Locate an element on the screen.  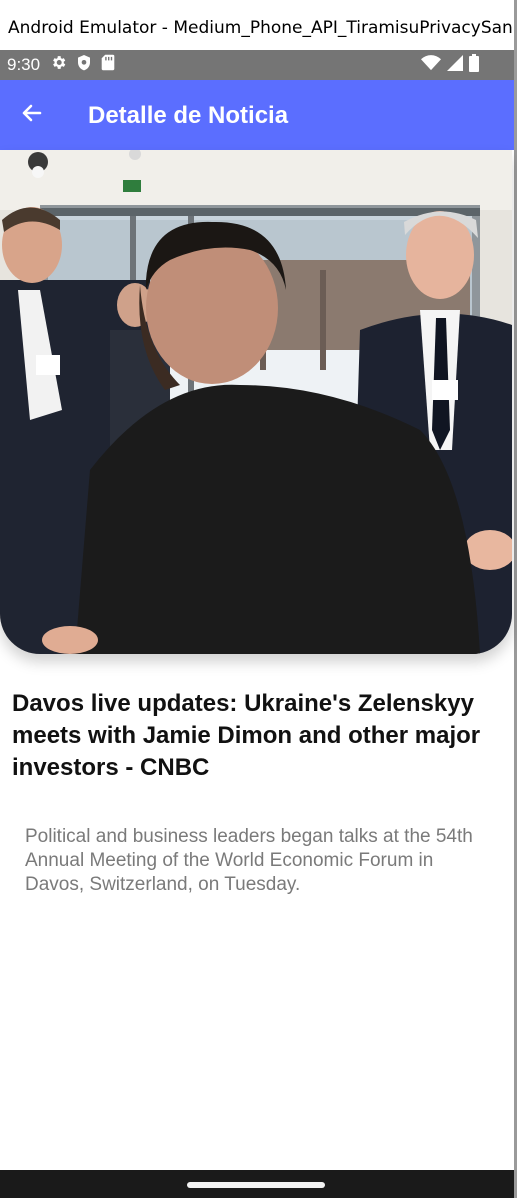
battery-icon is located at coordinates (474, 65).